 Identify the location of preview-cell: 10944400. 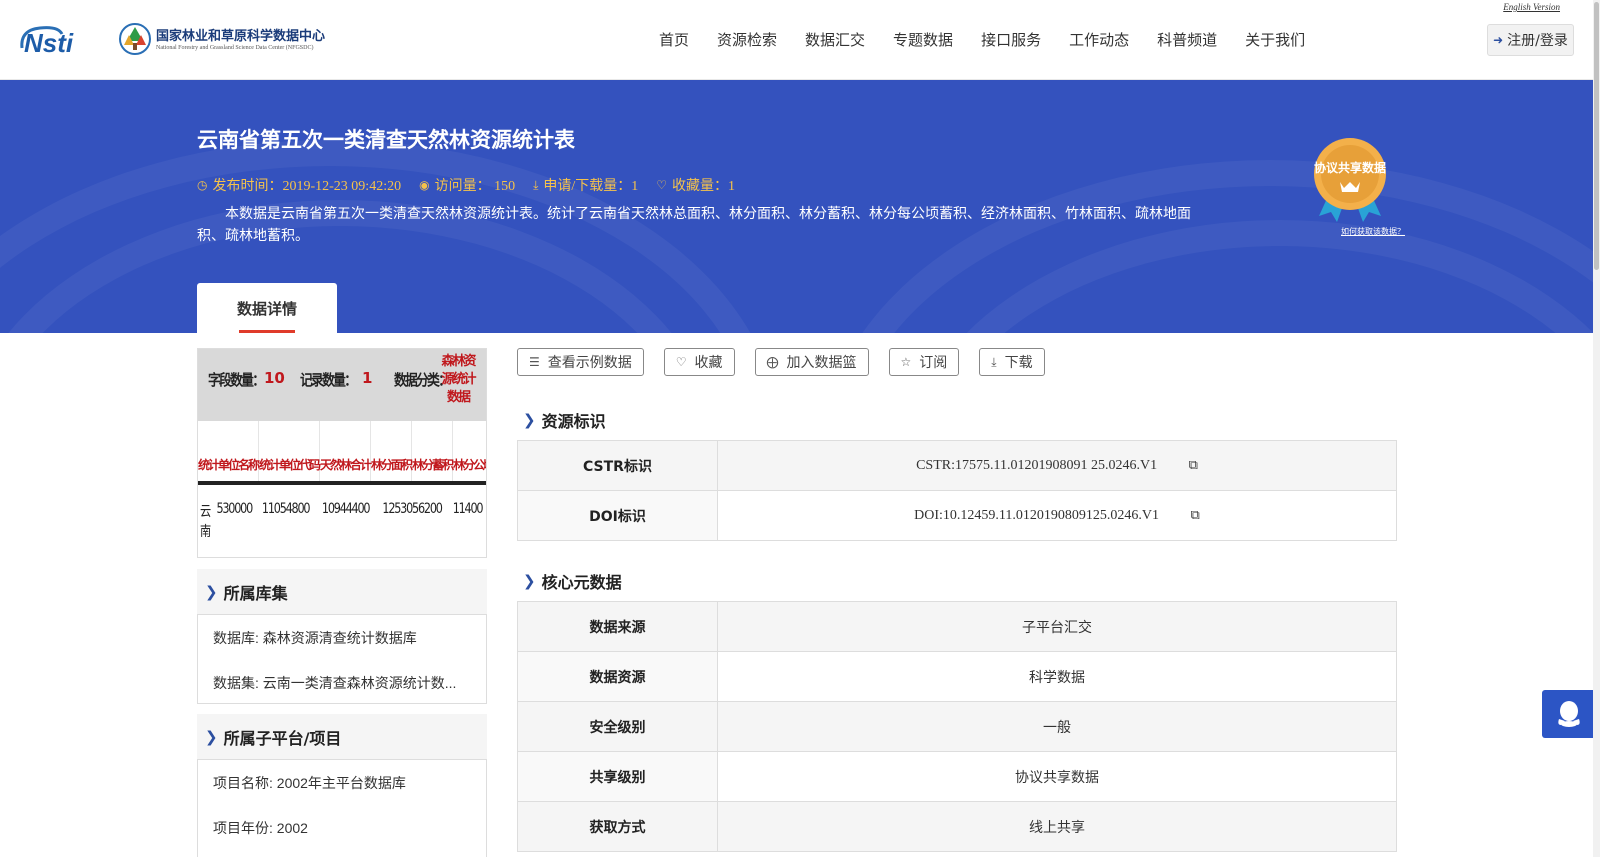
(346, 509).